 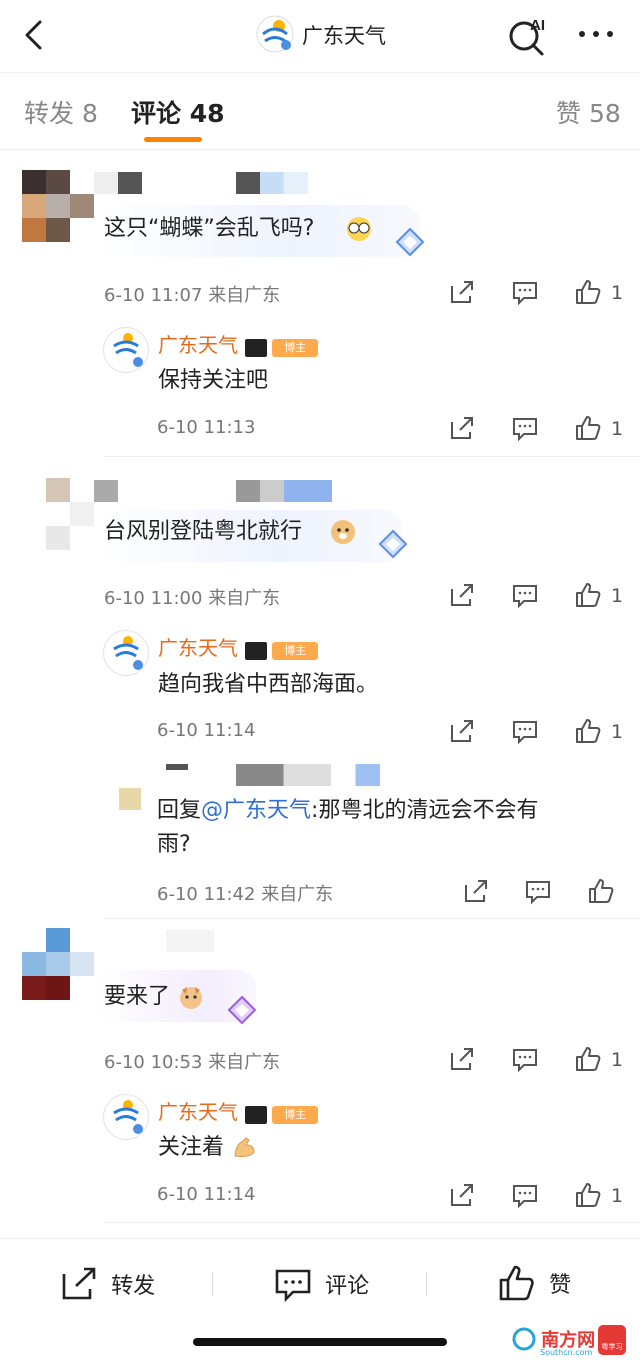 What do you see at coordinates (173, 139) in the screenshot?
I see `active-tab-indicator` at bounding box center [173, 139].